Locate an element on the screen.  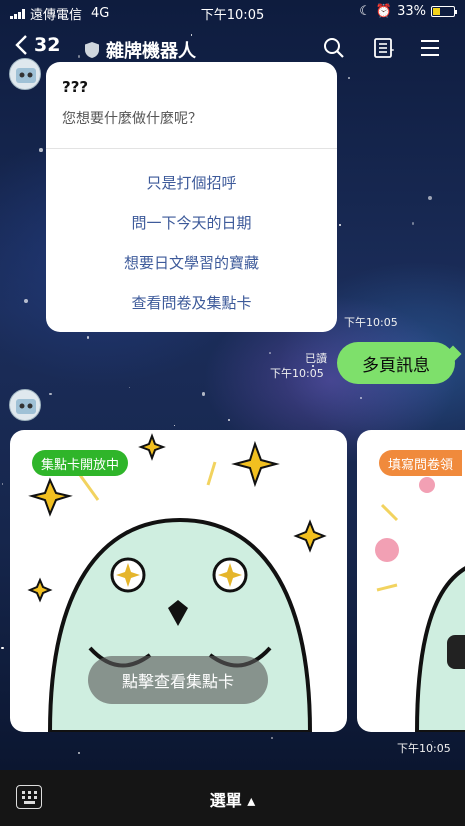
chevron-left-icon is located at coordinates (21, 45).